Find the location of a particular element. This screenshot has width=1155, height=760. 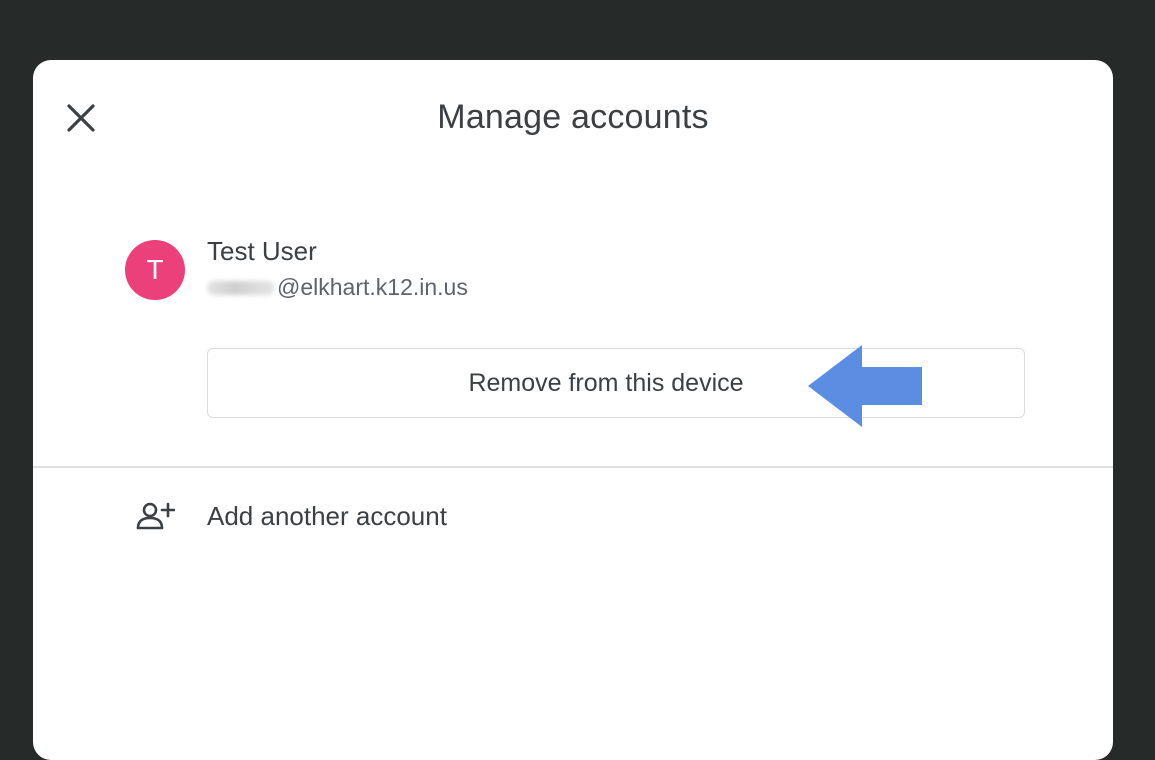

account-email: @elkhart.k12.in.us is located at coordinates (337, 287).